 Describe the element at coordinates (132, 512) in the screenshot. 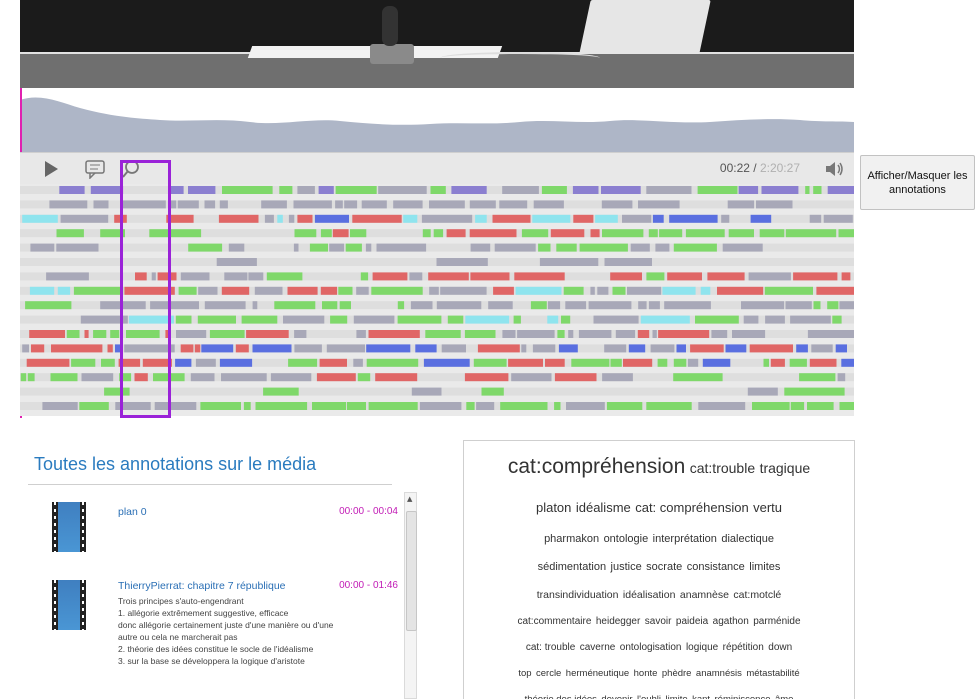

I see `annotation-title: plan 0` at that location.